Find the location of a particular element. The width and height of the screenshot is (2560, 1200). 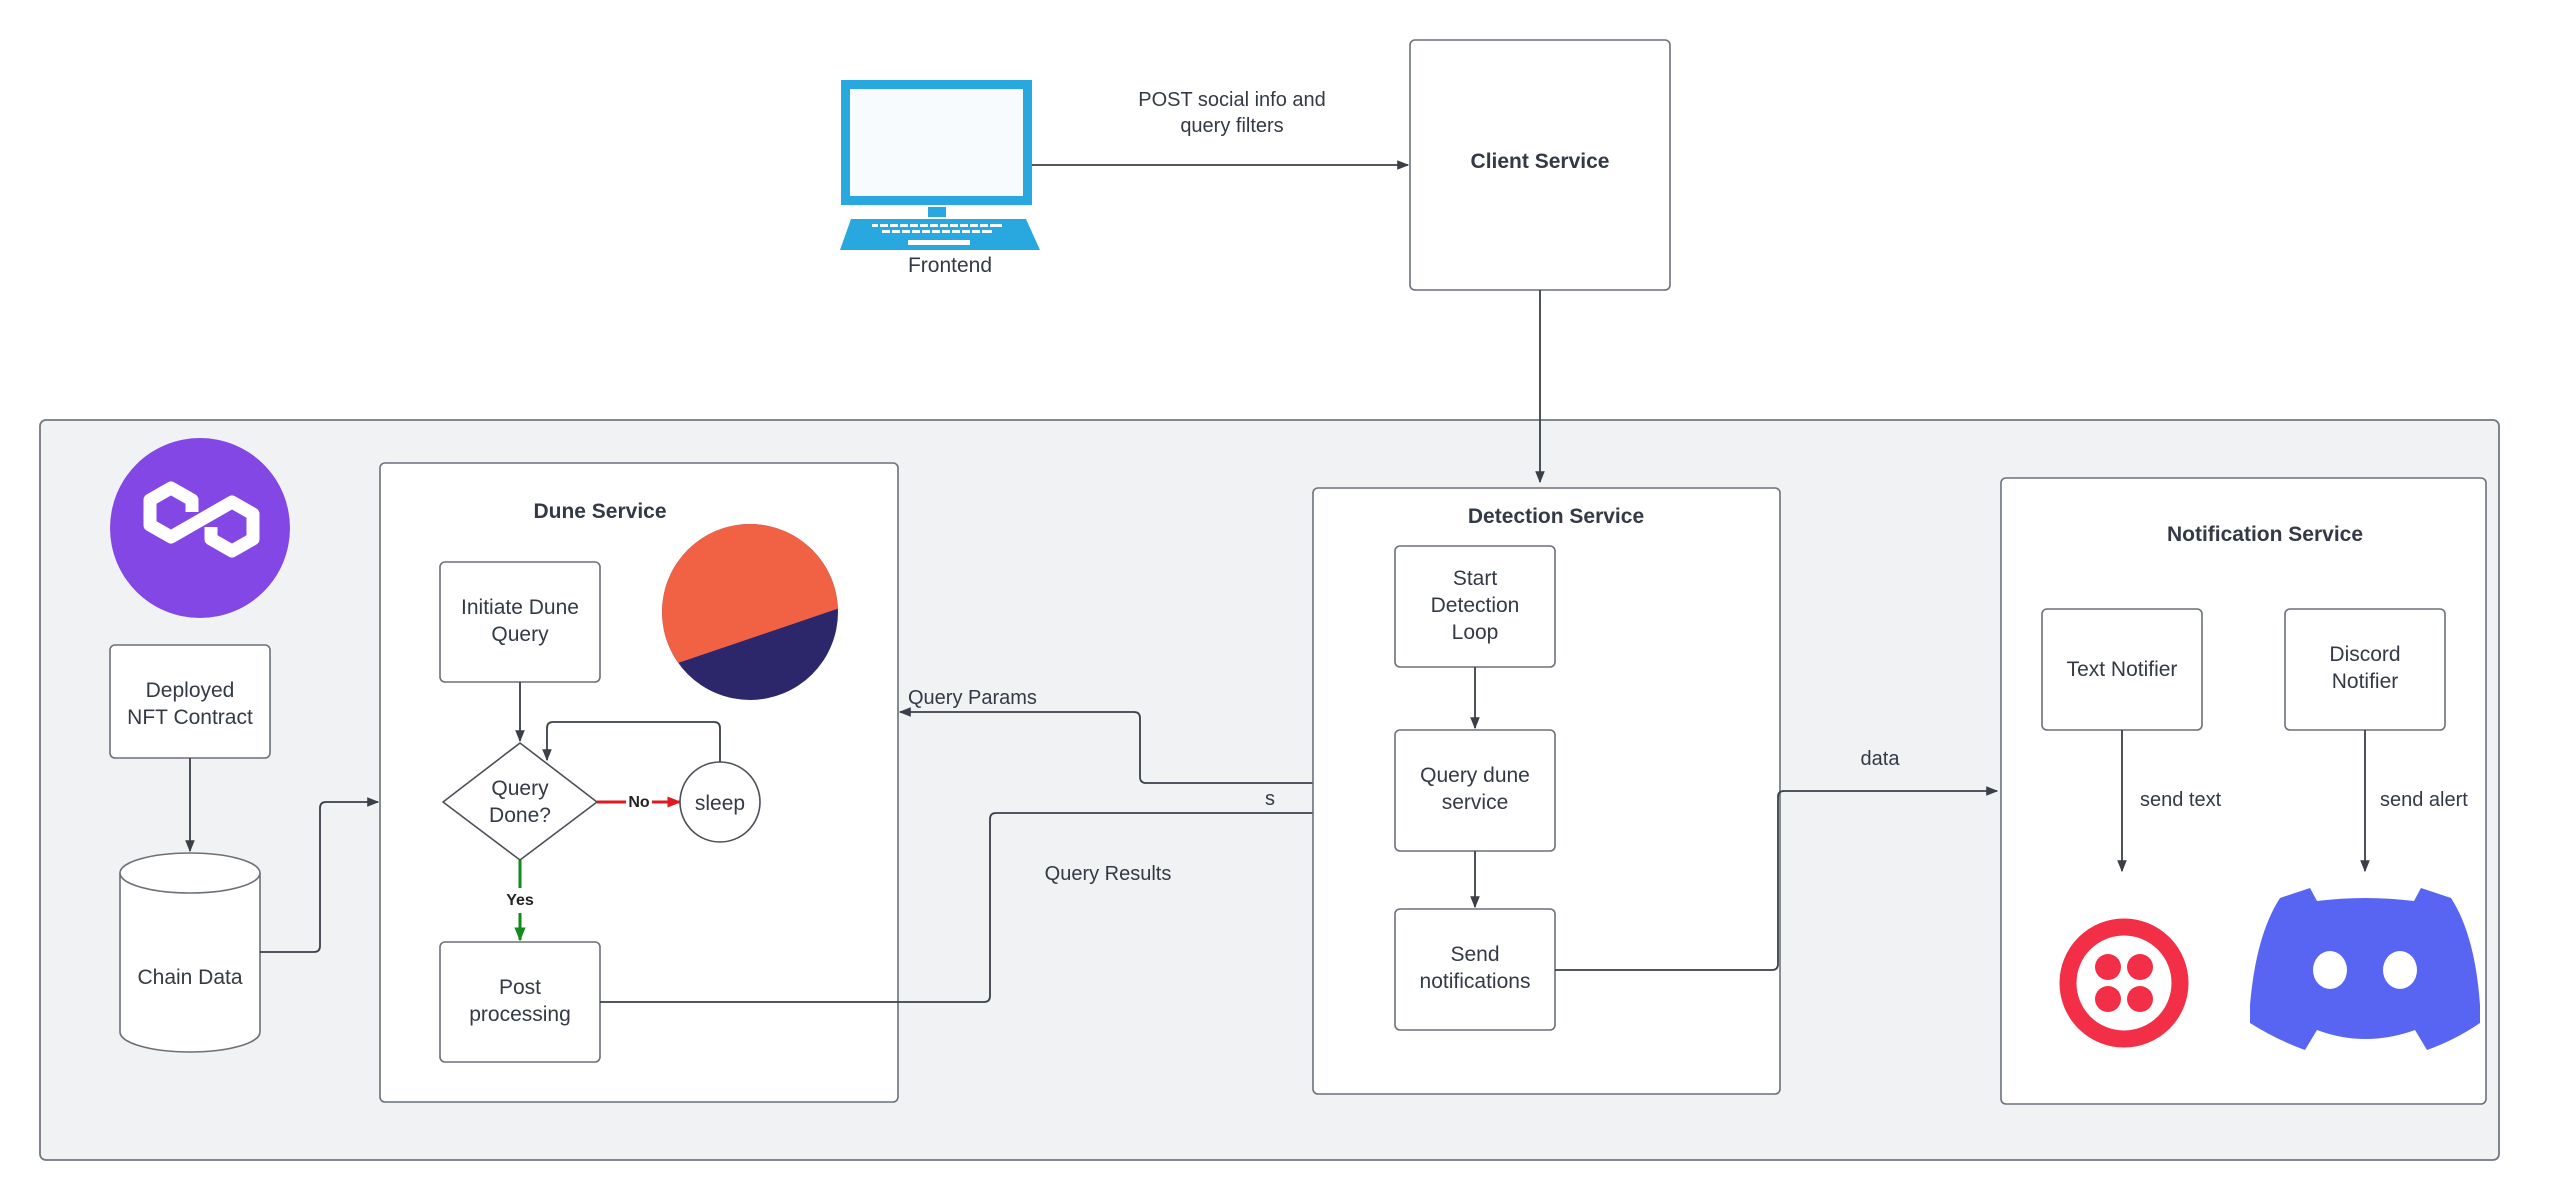

start-line2: Detection is located at coordinates (1475, 605).